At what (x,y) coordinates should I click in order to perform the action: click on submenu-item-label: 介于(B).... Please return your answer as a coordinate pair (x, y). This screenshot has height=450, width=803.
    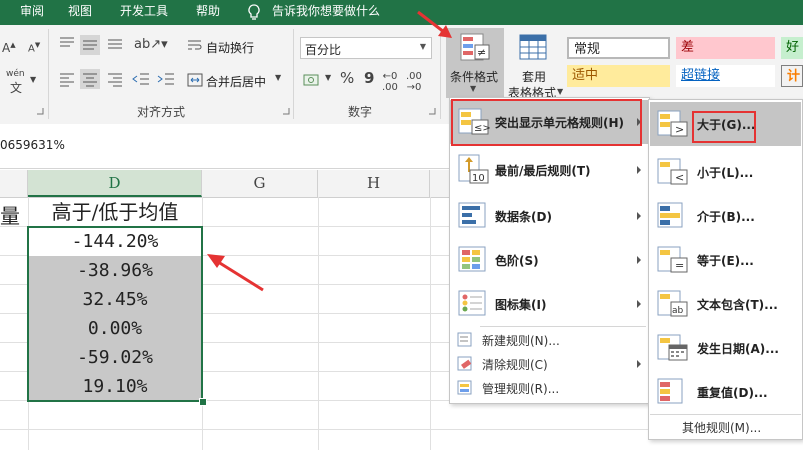
    Looking at the image, I should click on (726, 217).